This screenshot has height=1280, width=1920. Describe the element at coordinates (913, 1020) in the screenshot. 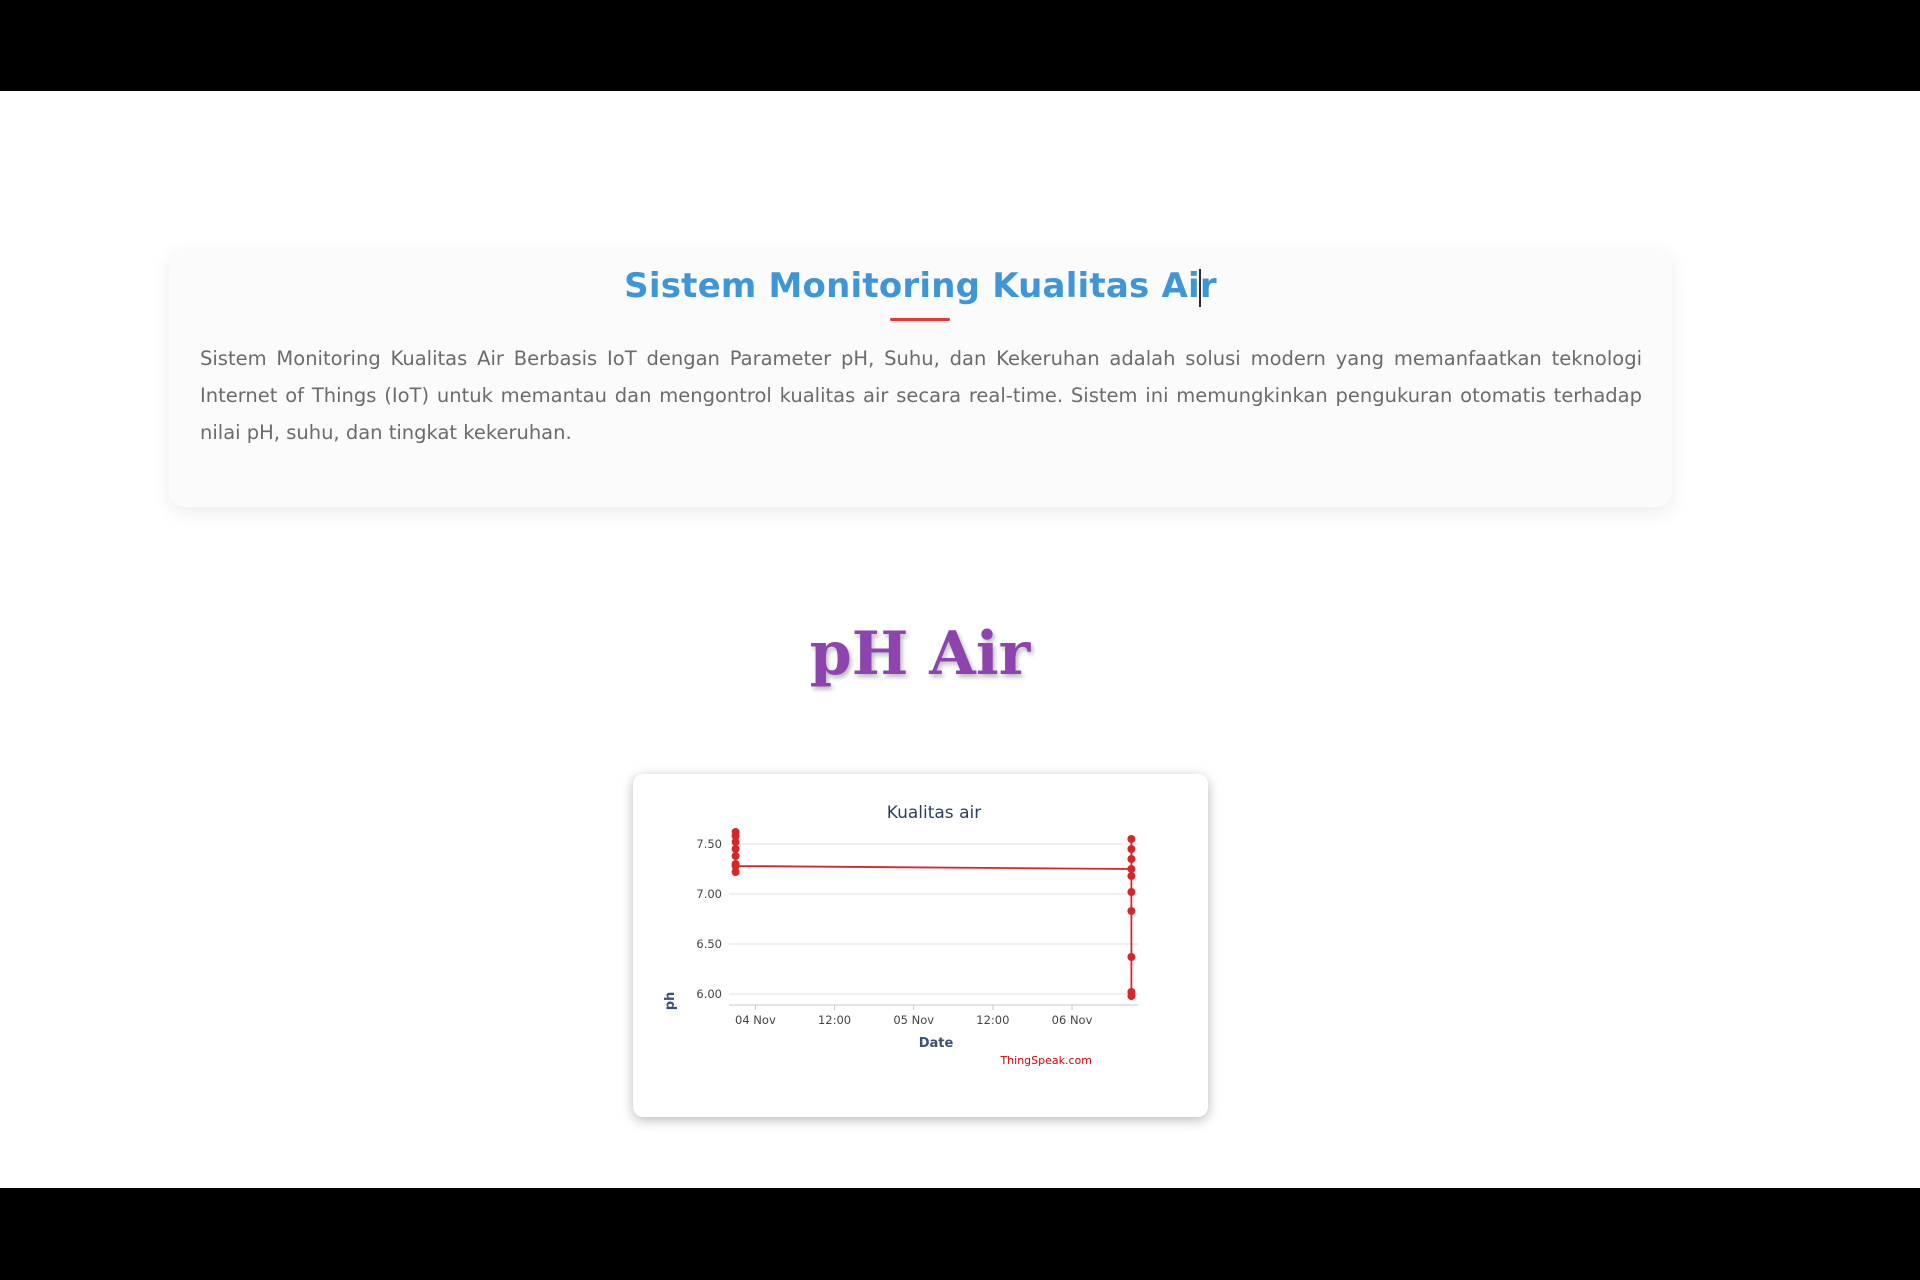

I see `x-tick-label: 05 Nov` at that location.